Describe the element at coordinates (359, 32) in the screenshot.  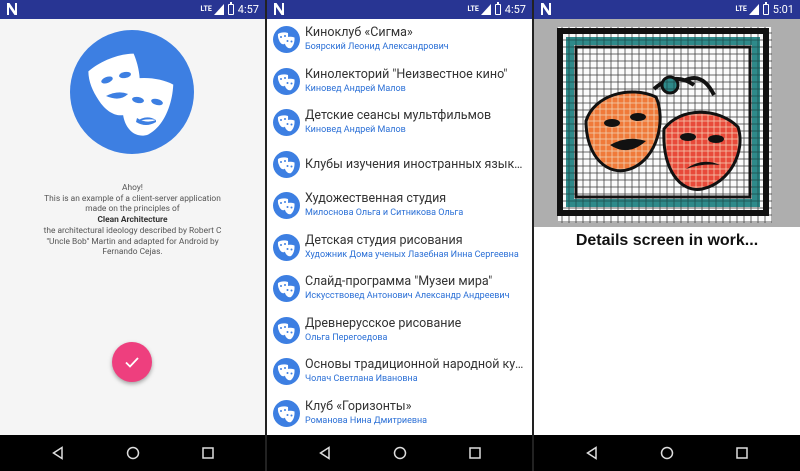
I see `item-title: Киноклуб «Сигма»` at that location.